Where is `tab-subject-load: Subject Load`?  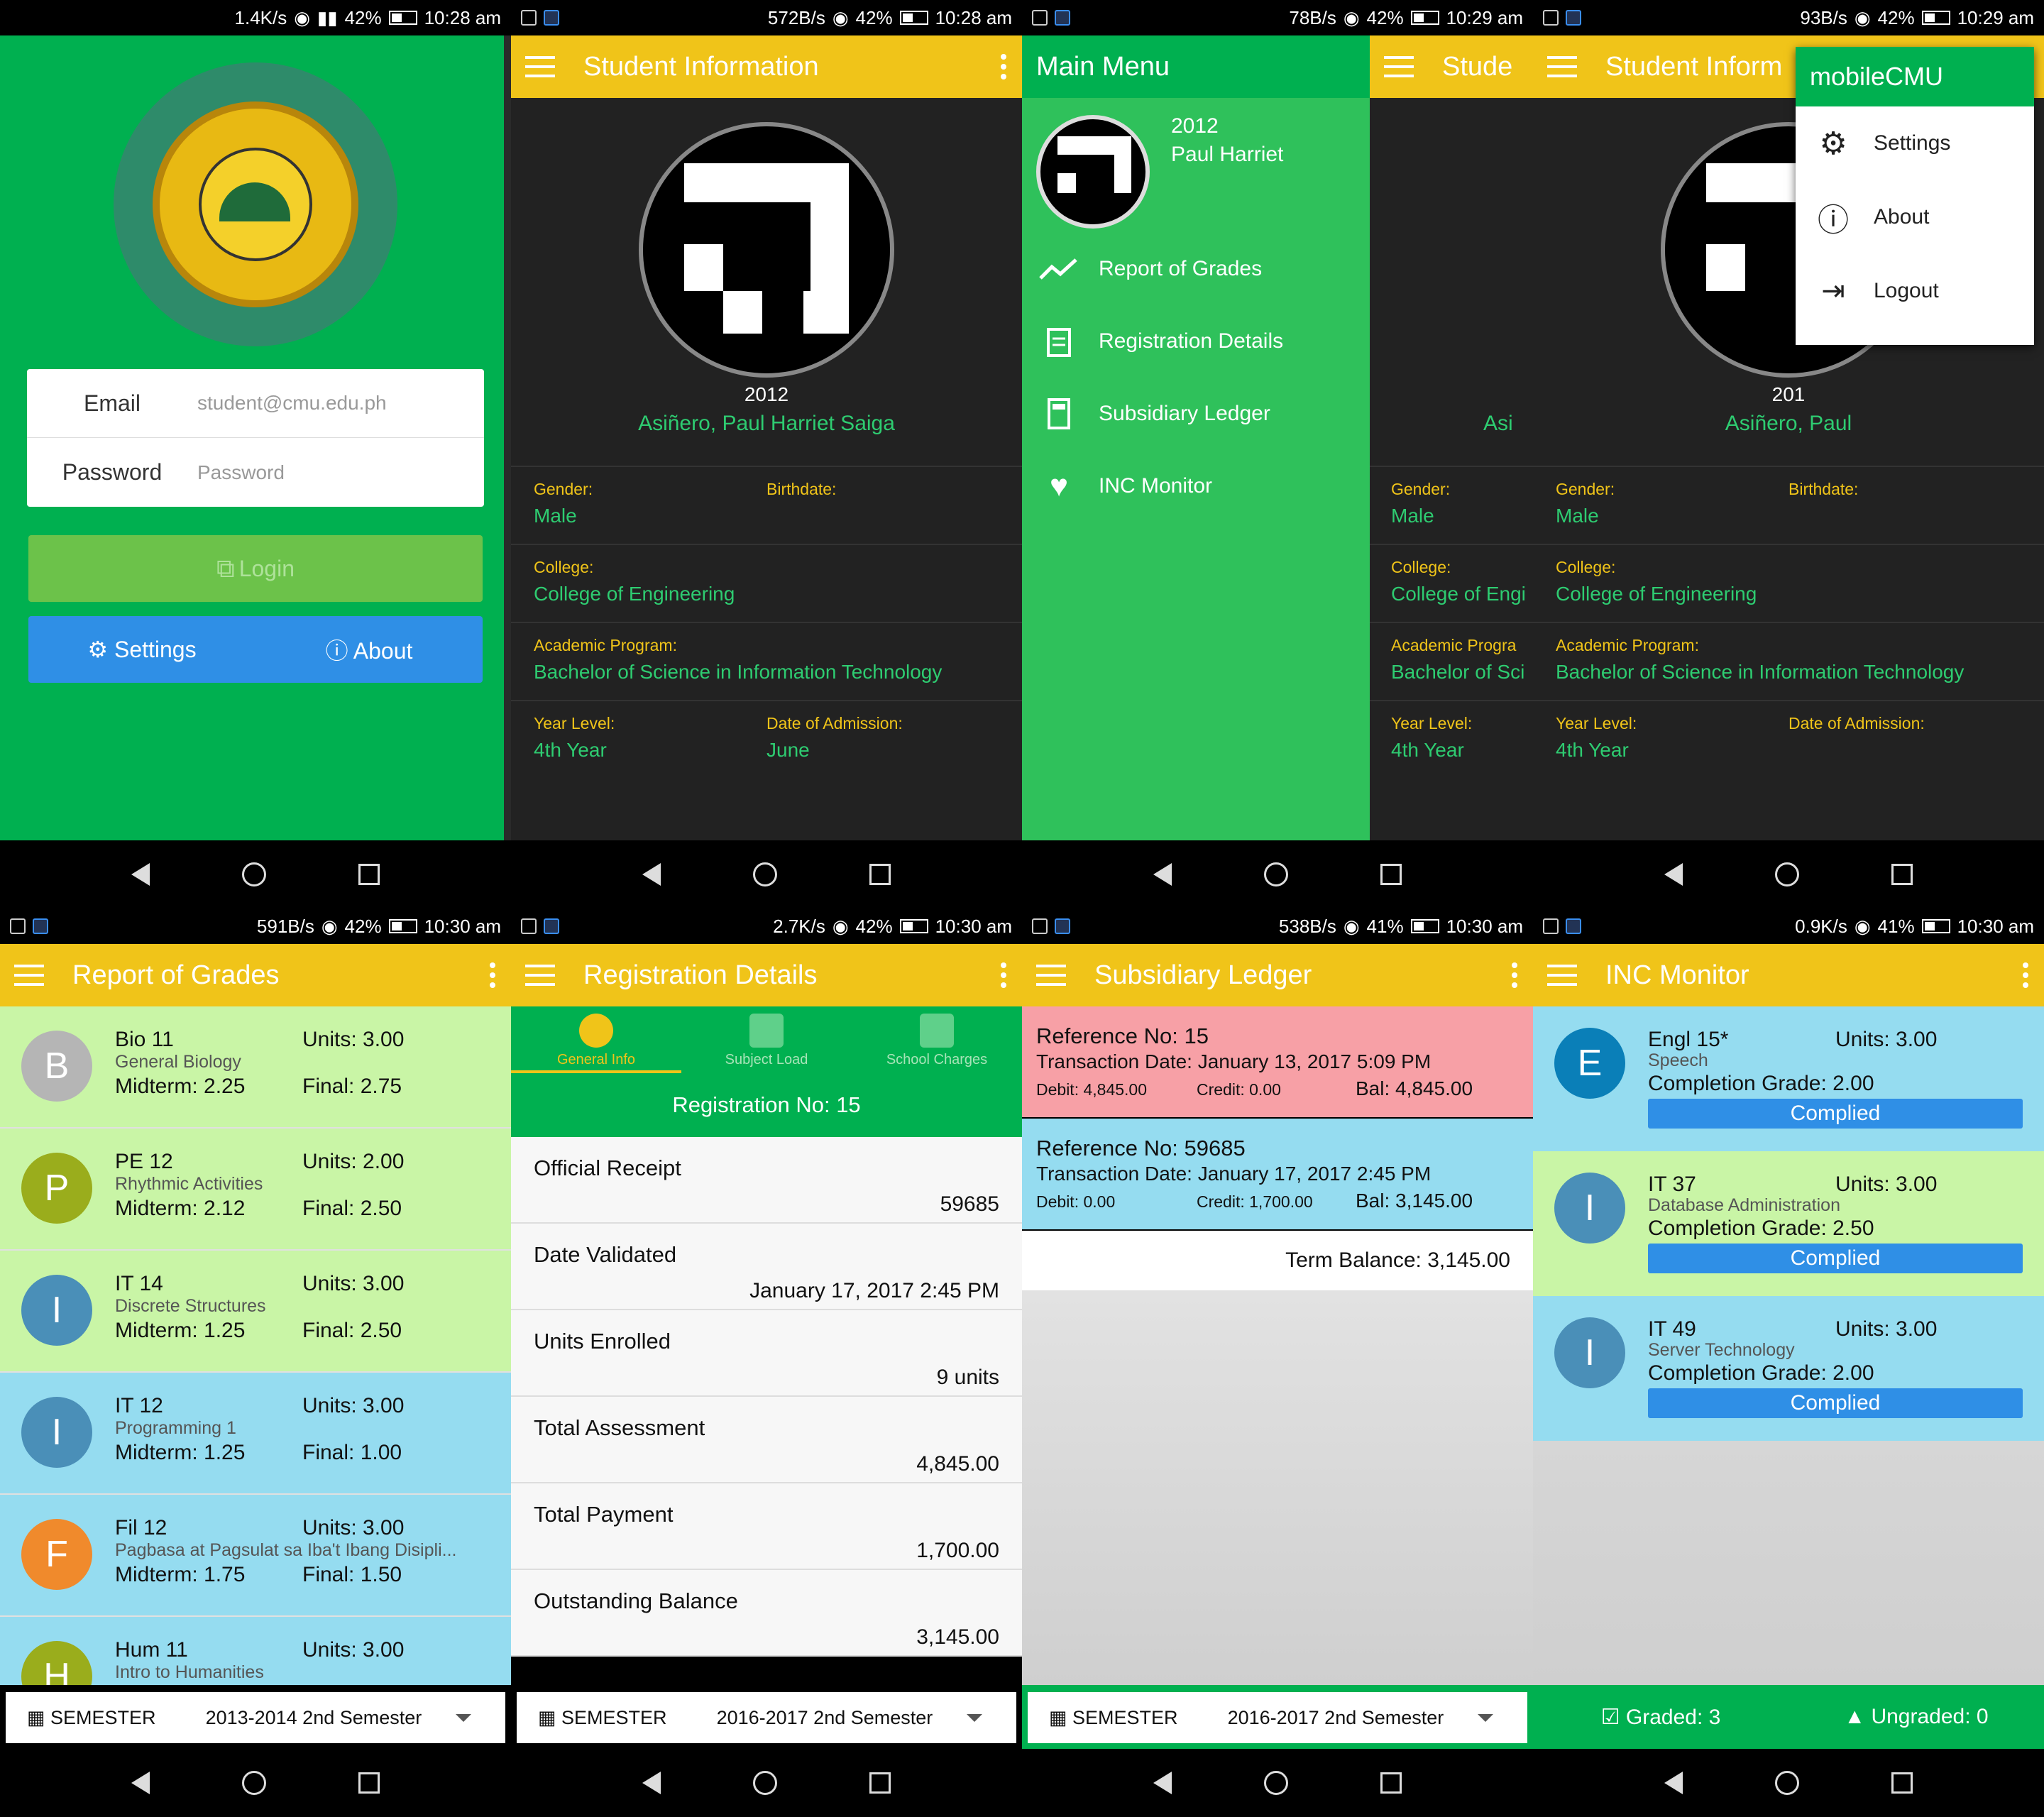
tab-subject-load: Subject Load is located at coordinates (766, 1039).